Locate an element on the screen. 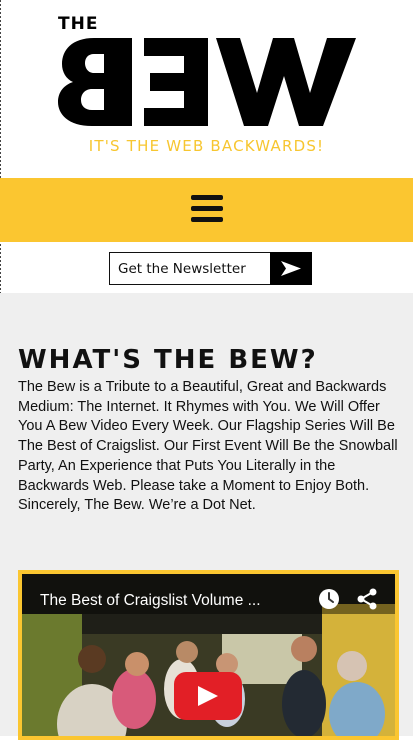 The width and height of the screenshot is (413, 740). newsletter-signup: Get the Newsletter is located at coordinates (210, 268).